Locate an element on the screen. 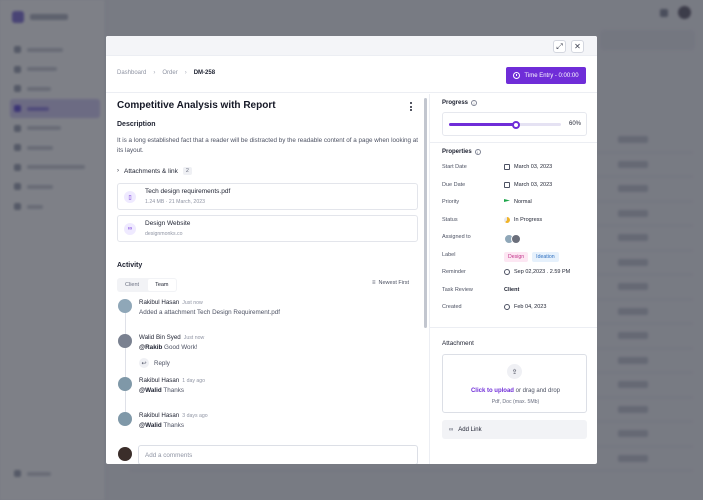 Image resolution: width=703 pixels, height=500 pixels. upload-link: Click to upload is located at coordinates (492, 391).